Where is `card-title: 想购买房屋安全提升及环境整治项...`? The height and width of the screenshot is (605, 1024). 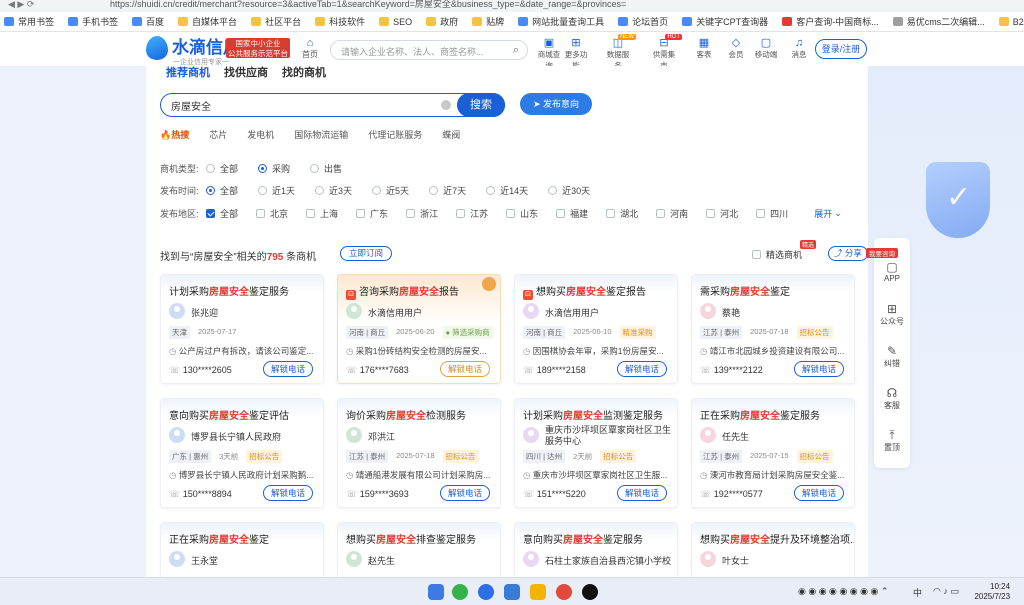
card-title: 想购买房屋安全提升及环境整治项... is located at coordinates (777, 538).